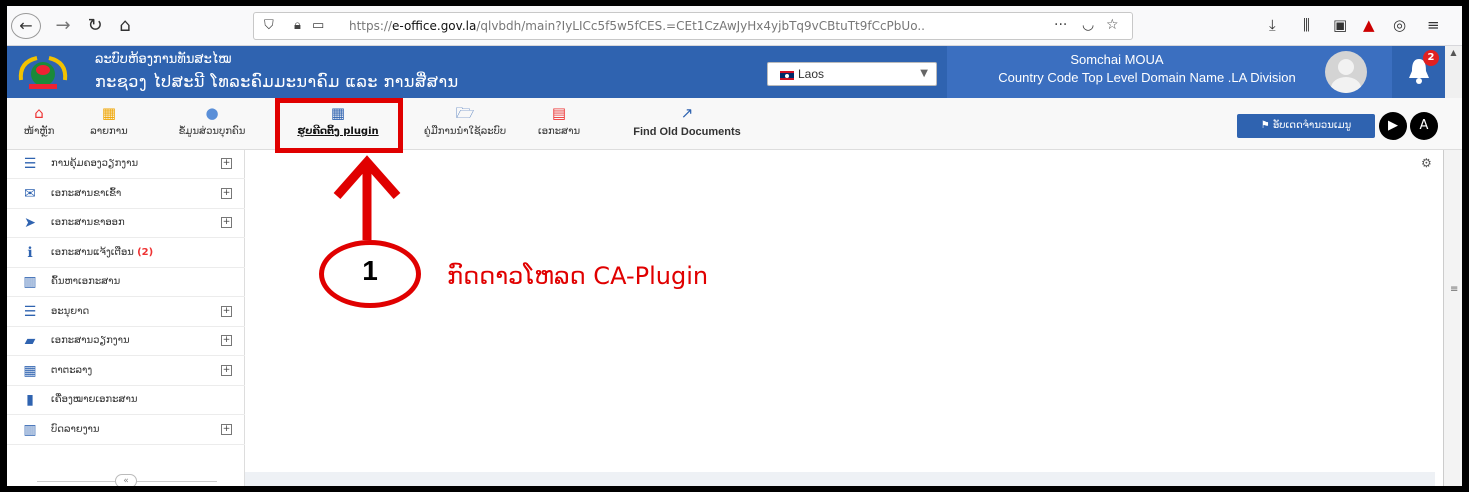  What do you see at coordinates (126, 312) in the screenshot?
I see `sidebar-item: ☰ ອະນຸຍາດ +` at bounding box center [126, 312].